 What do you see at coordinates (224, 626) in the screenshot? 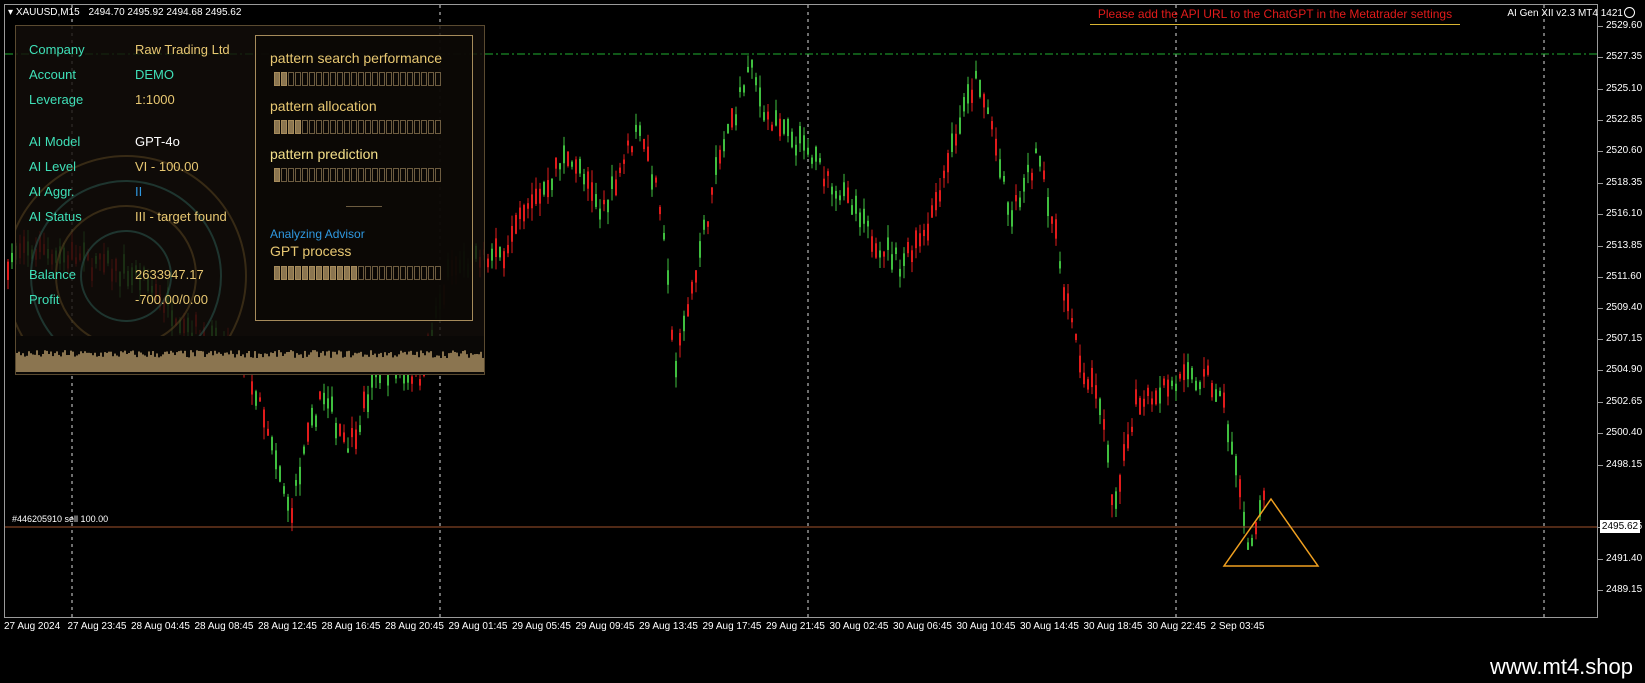
I see `time-tick: 28 Aug 08:45` at bounding box center [224, 626].